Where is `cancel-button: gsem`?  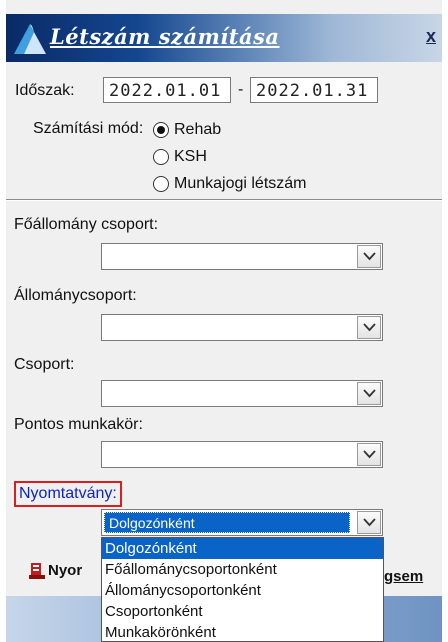 cancel-button: gsem is located at coordinates (403, 576).